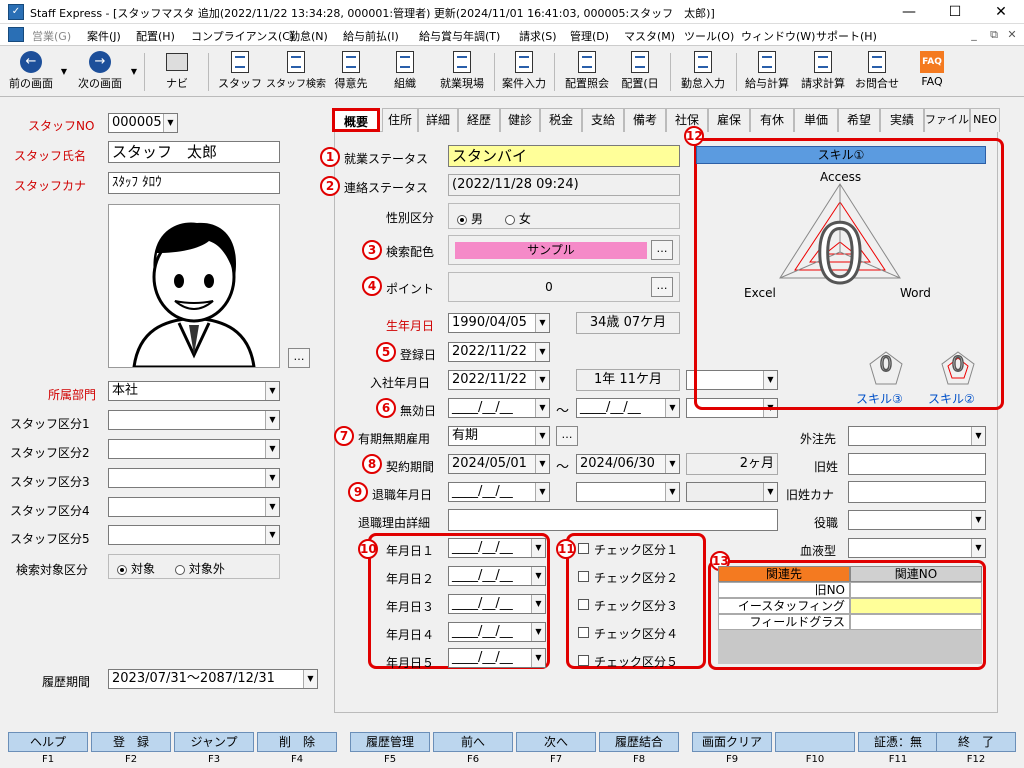 The image size is (1024, 768). Describe the element at coordinates (296, 72) in the screenshot. I see `staff-search-button: スタッフ検索` at that location.